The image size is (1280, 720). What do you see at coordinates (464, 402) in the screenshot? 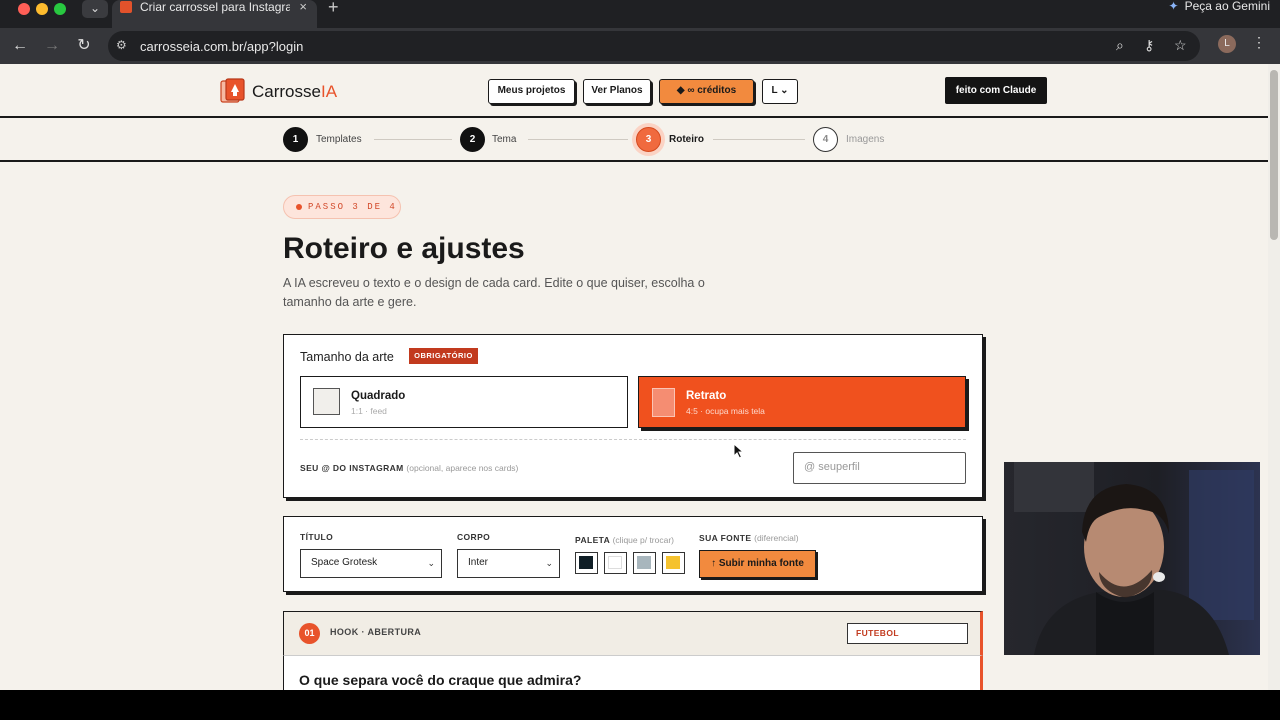
I see `size-option-square: Quadrado 1:1 · feed` at bounding box center [464, 402].